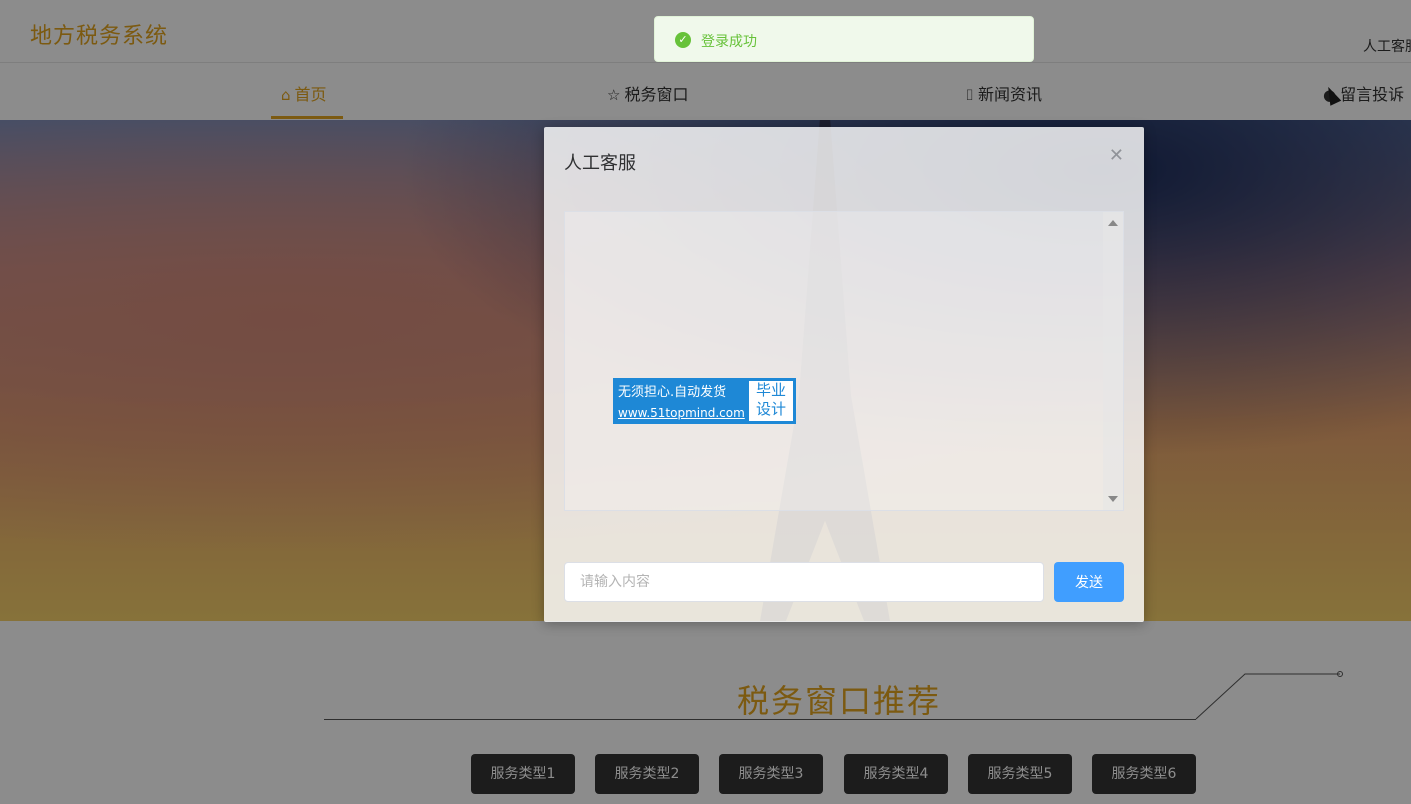 The height and width of the screenshot is (804, 1411). Describe the element at coordinates (672, 392) in the screenshot. I see `watermark-line1: 无须担心.自动发货` at that location.